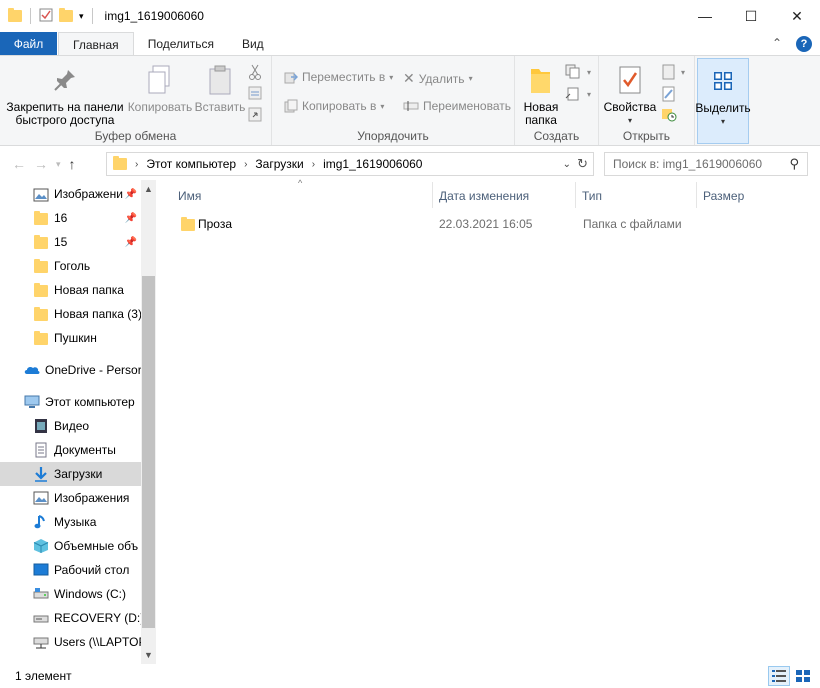 Image resolution: width=820 pixels, height=688 pixels. I want to click on nav-item-documents: Документы, so click(70, 450).